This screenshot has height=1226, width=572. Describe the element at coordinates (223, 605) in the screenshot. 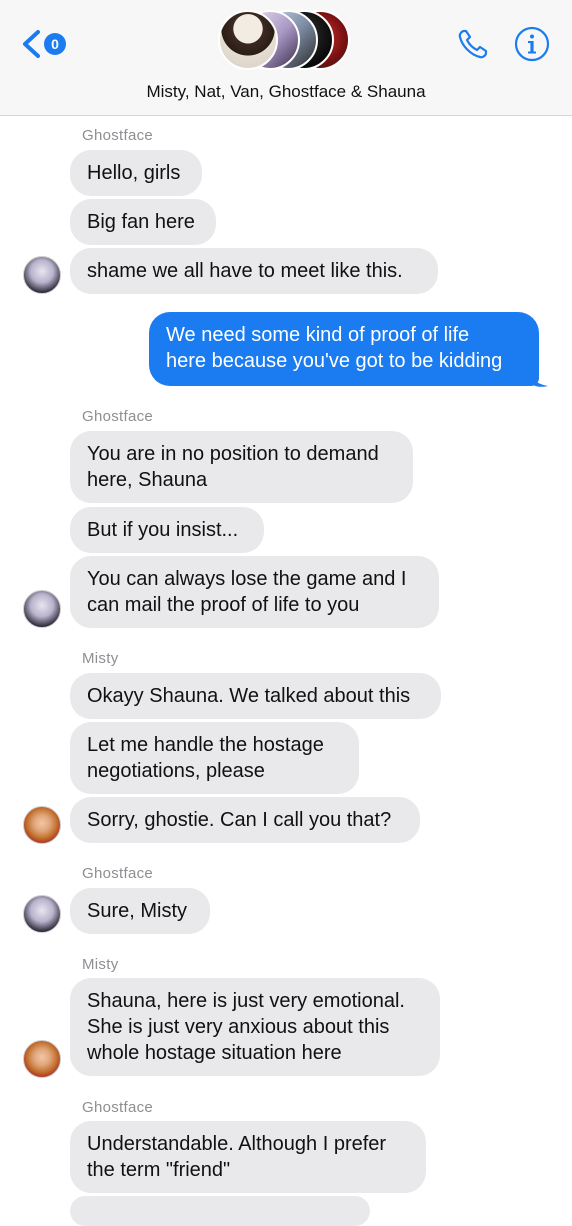

I see `message-text: can mail the proof of life to you` at that location.